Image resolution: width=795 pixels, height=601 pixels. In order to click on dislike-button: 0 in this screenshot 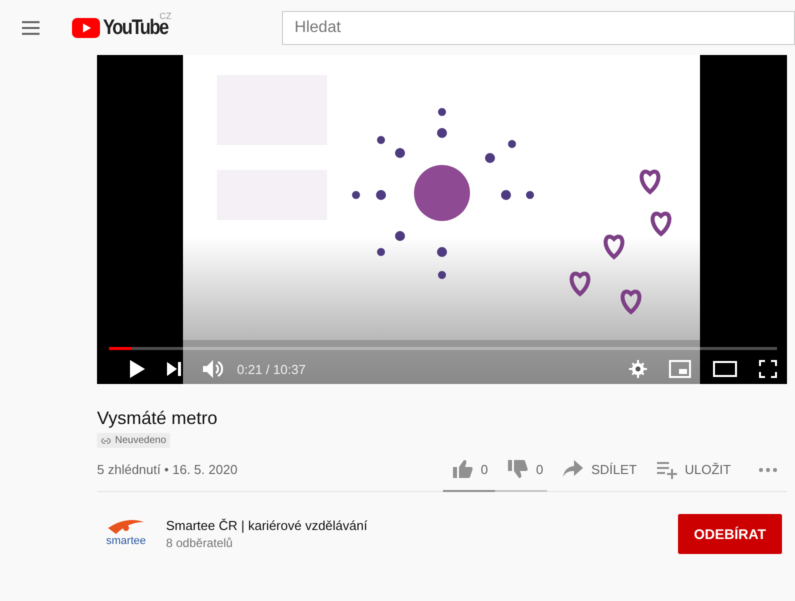, I will do `click(526, 469)`.